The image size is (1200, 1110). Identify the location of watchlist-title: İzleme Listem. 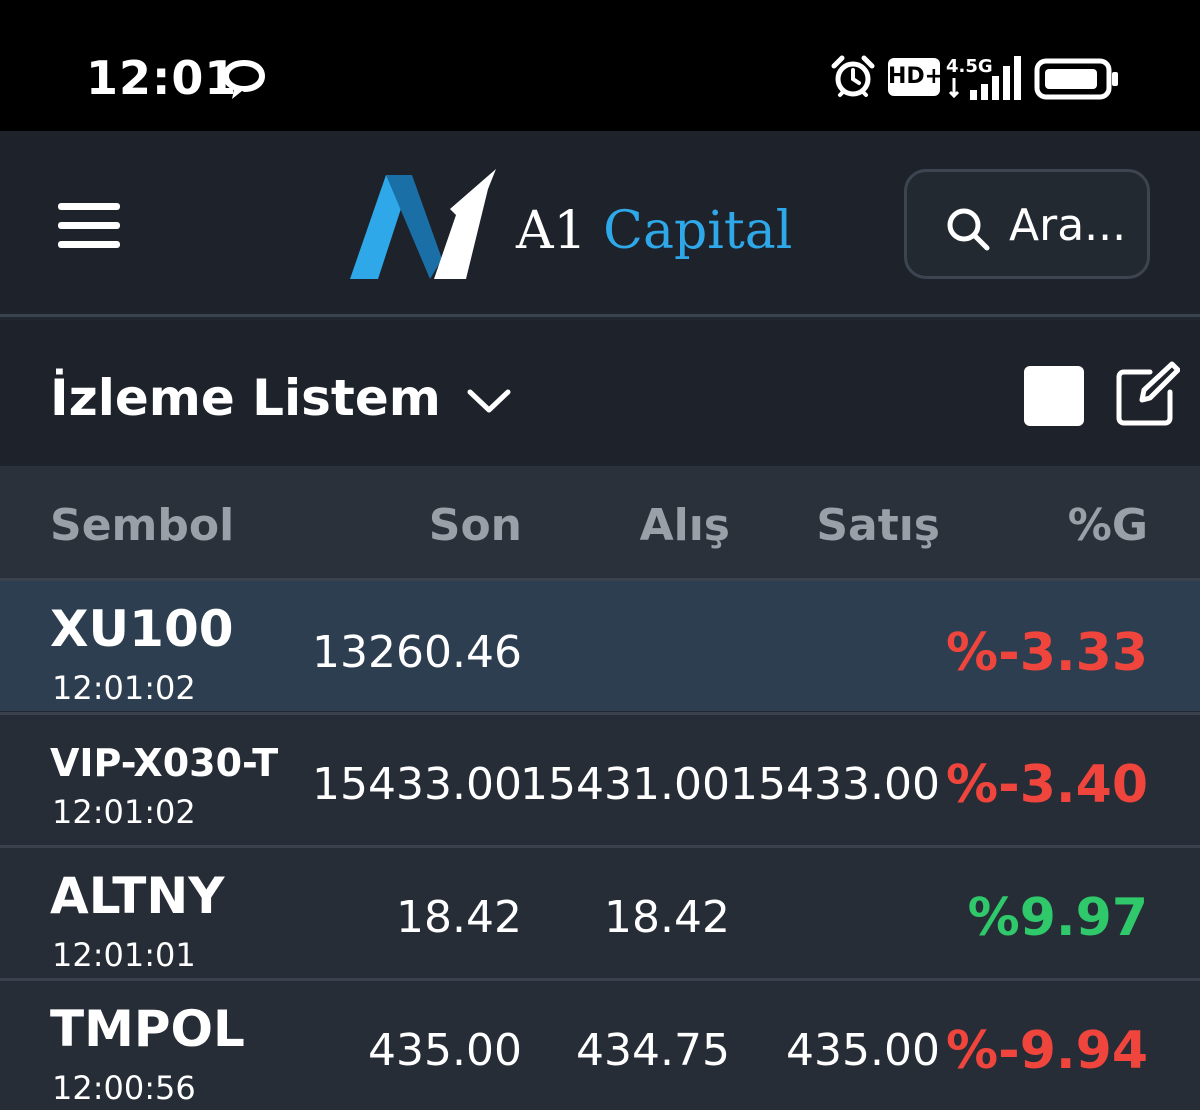
(245, 398).